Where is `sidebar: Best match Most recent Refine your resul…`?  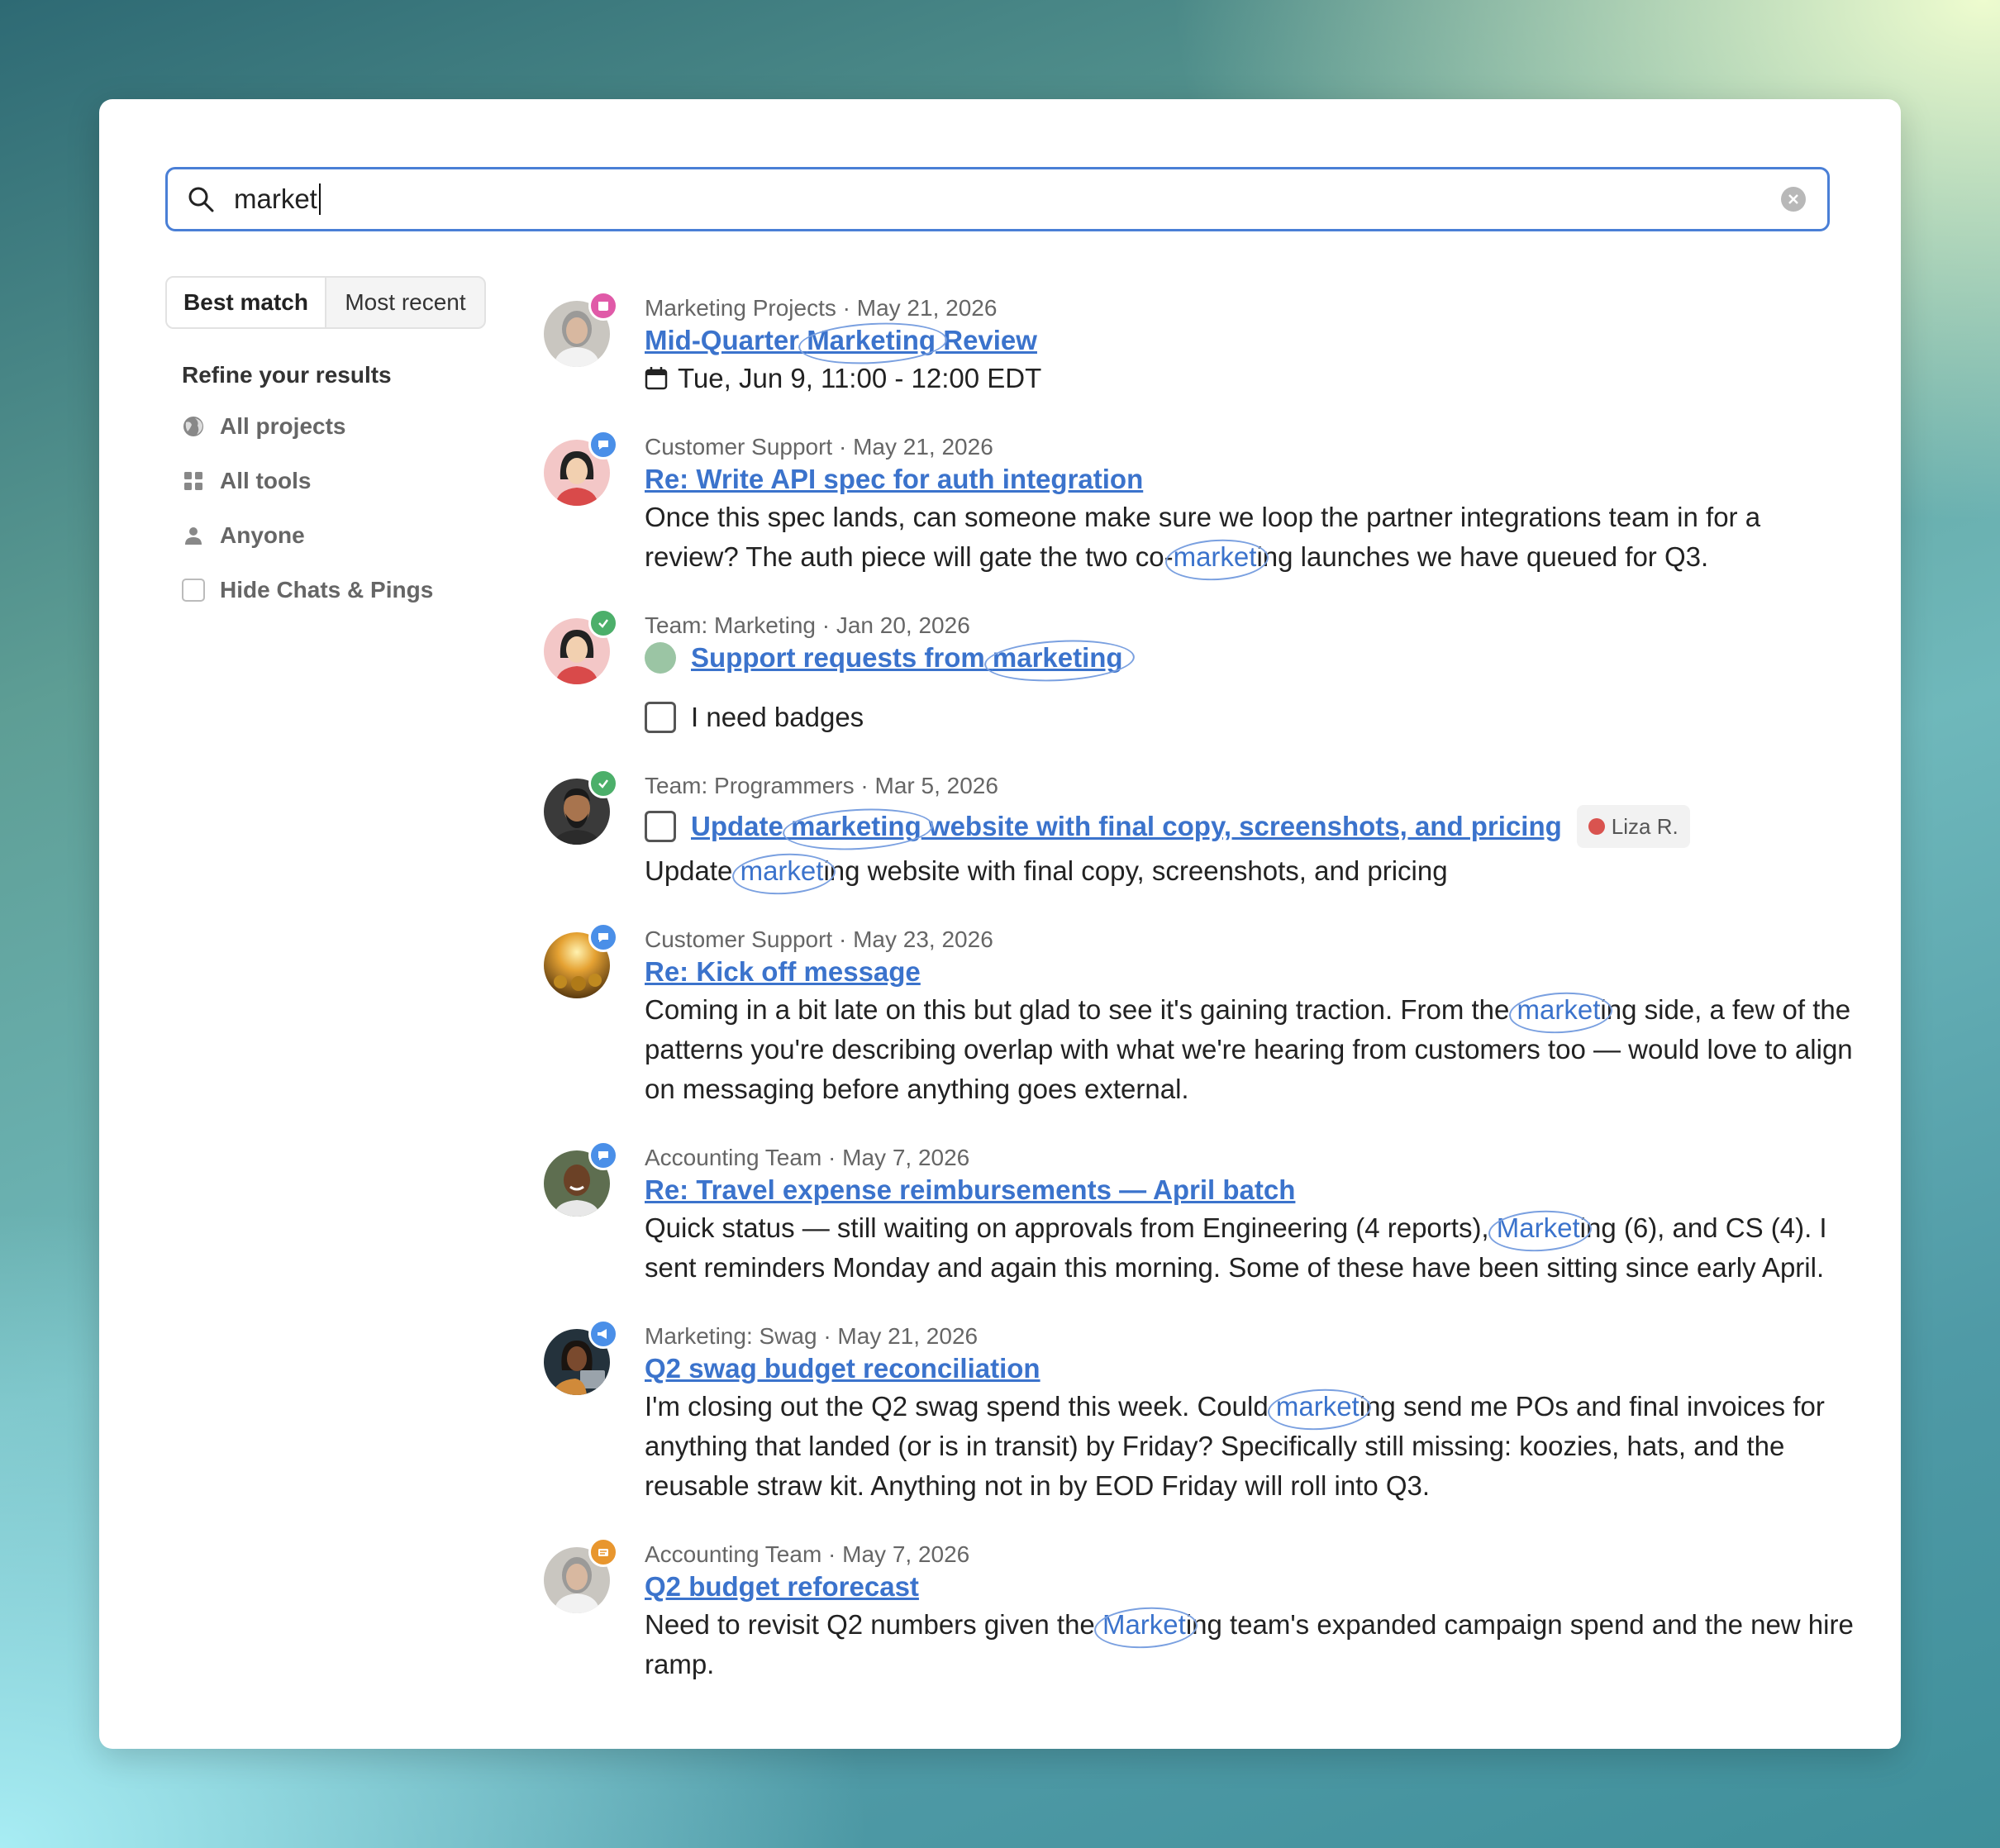 sidebar: Best match Most recent Refine your resul… is located at coordinates (330, 441).